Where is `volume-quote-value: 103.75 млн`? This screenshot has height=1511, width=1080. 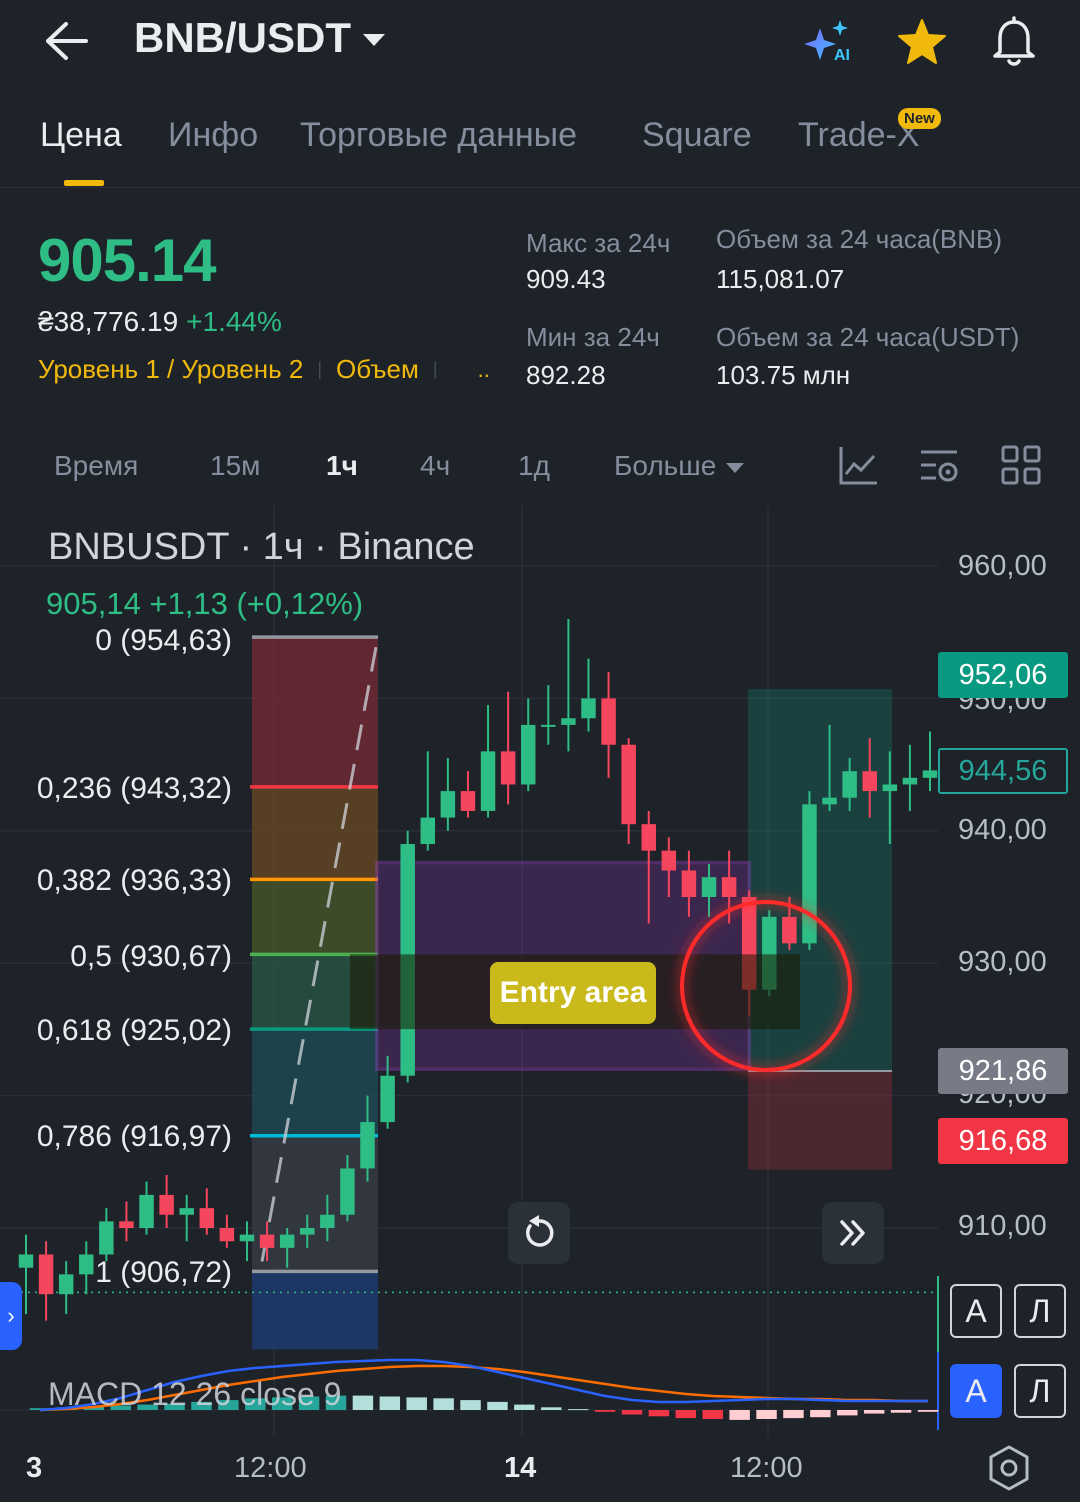 volume-quote-value: 103.75 млн is located at coordinates (783, 375).